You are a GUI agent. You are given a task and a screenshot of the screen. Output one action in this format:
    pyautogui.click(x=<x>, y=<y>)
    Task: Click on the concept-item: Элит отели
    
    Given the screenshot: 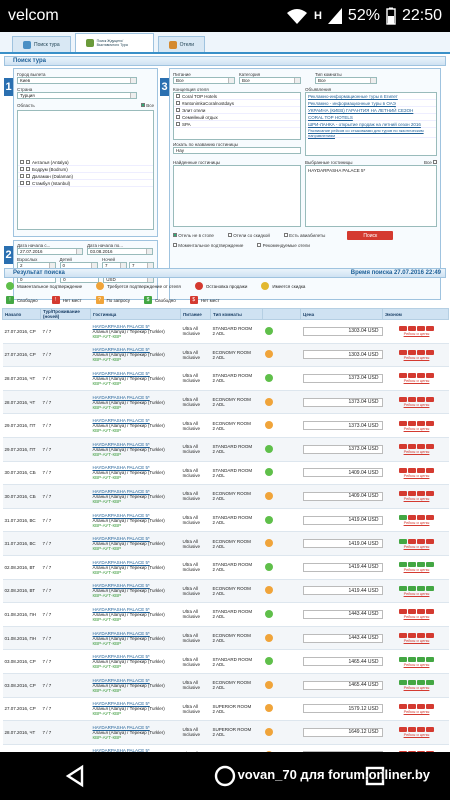 What is the action you would take?
    pyautogui.click(x=237, y=110)
    